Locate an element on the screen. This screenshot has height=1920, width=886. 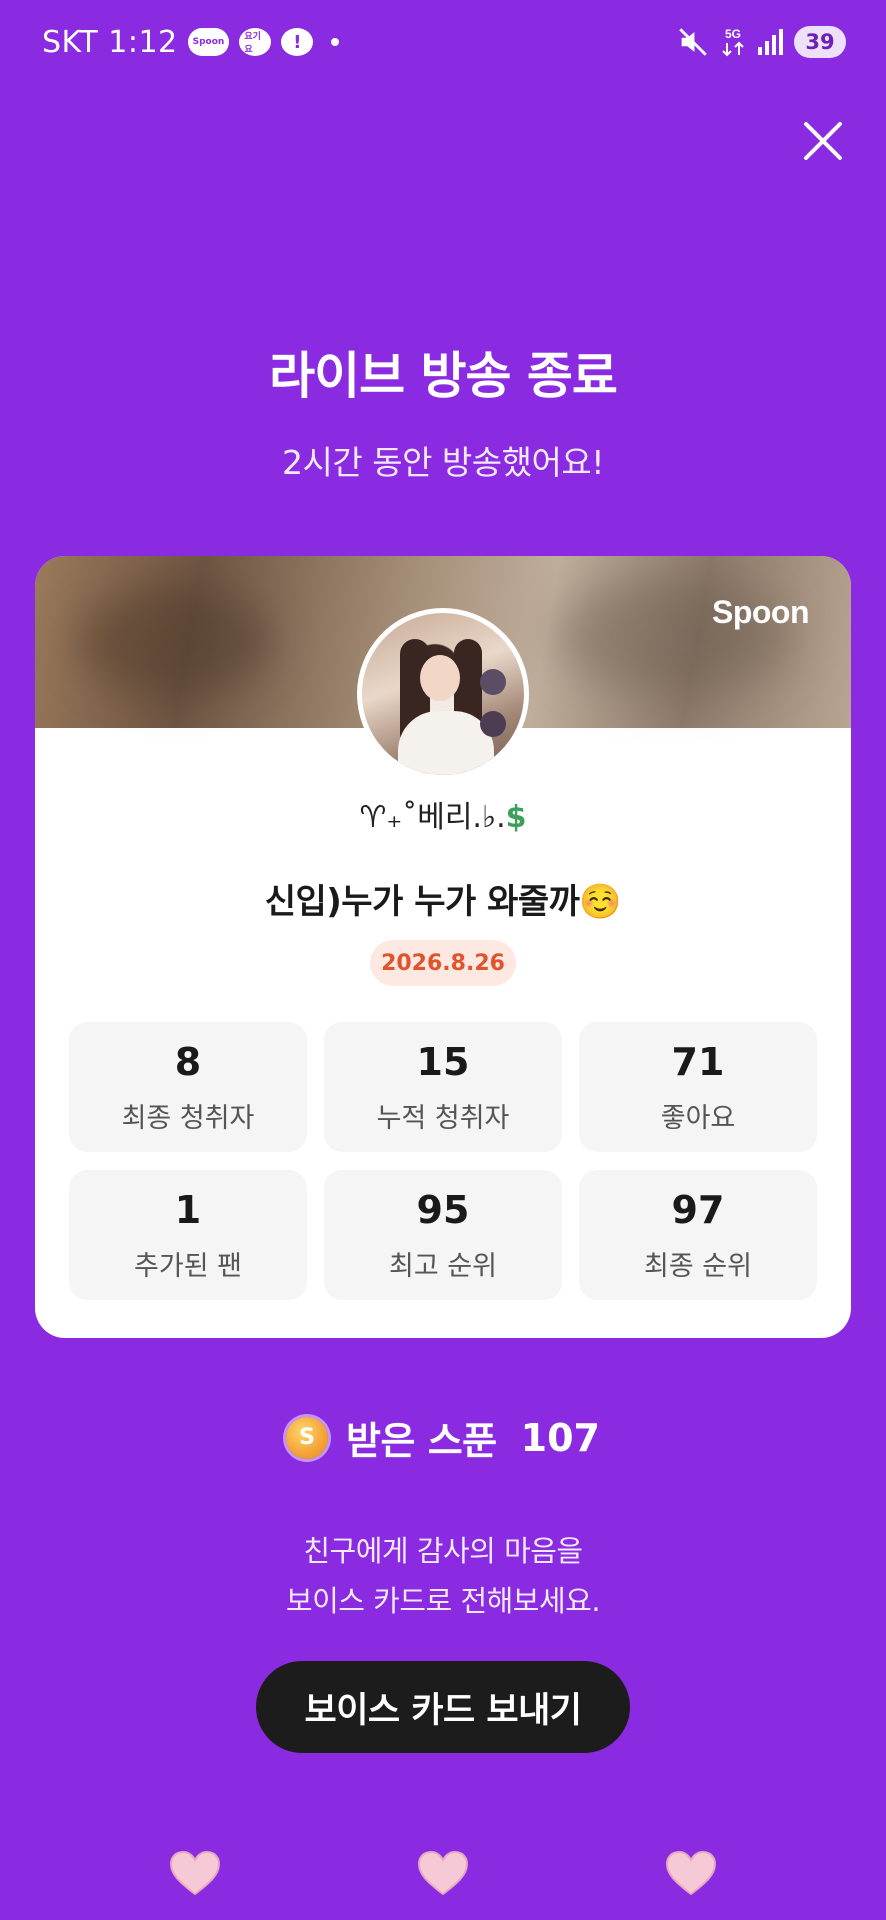
carrier-time: SKT 1:12 is located at coordinates (110, 42).